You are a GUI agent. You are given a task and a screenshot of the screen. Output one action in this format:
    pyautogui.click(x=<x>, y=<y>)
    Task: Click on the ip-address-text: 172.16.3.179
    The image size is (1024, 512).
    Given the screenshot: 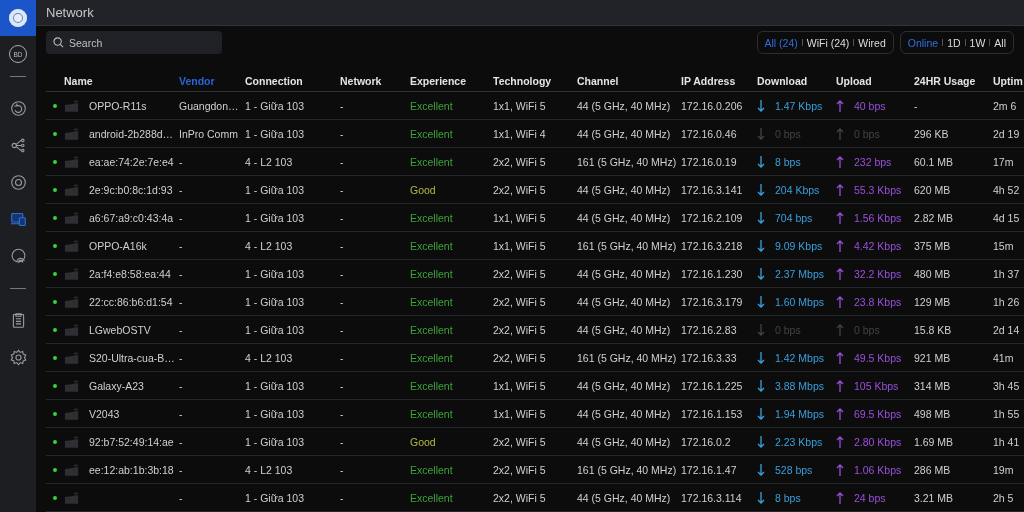 What is the action you would take?
    pyautogui.click(x=712, y=301)
    